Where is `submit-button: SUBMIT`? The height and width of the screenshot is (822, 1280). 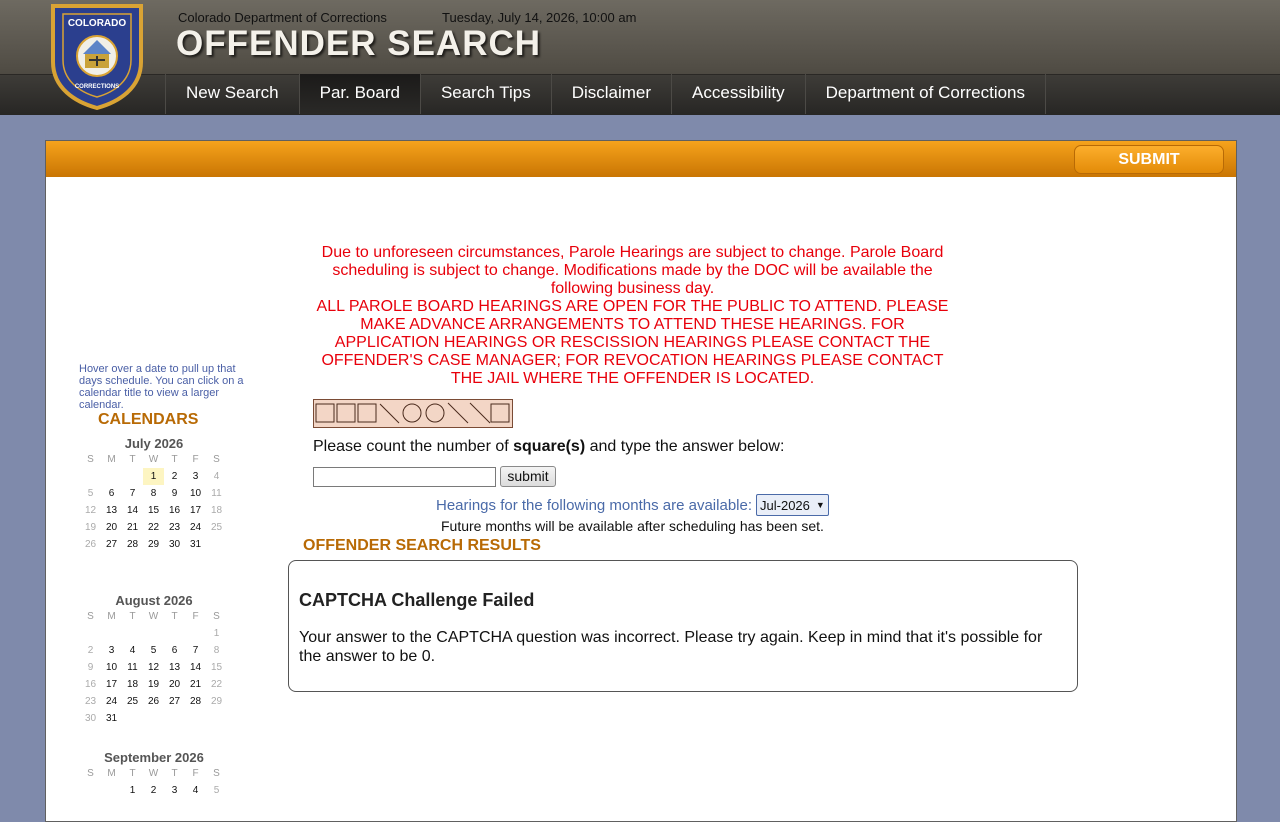 submit-button: SUBMIT is located at coordinates (1149, 159).